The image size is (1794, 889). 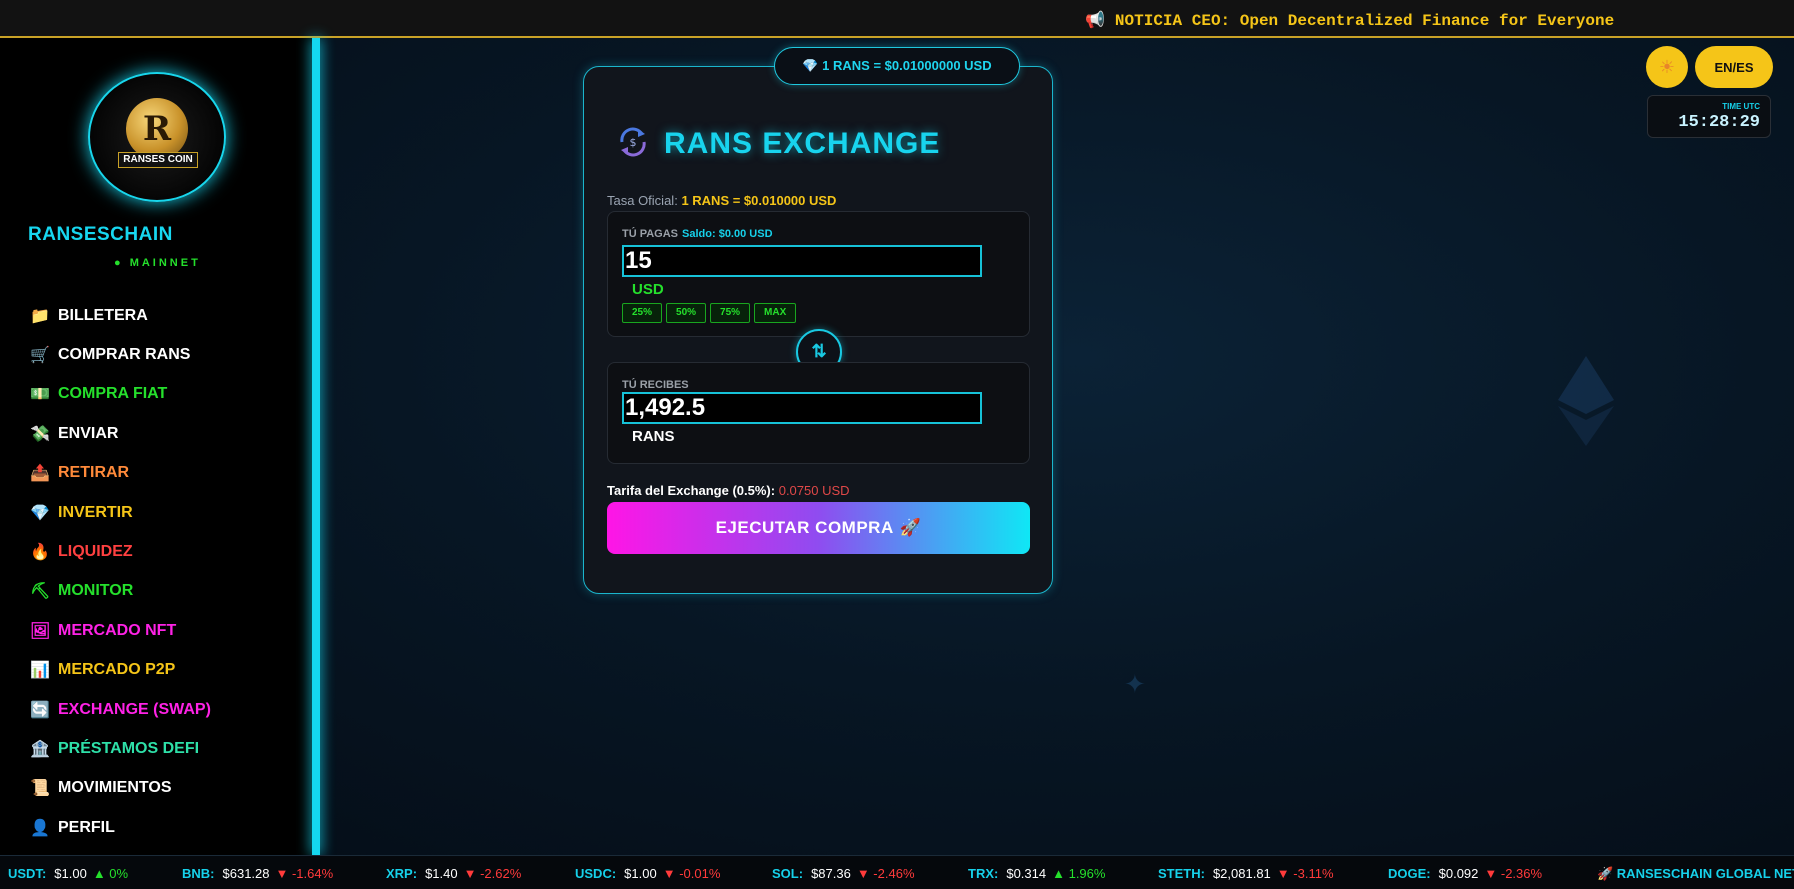 I want to click on percent-button-max: MAX, so click(x=775, y=313).